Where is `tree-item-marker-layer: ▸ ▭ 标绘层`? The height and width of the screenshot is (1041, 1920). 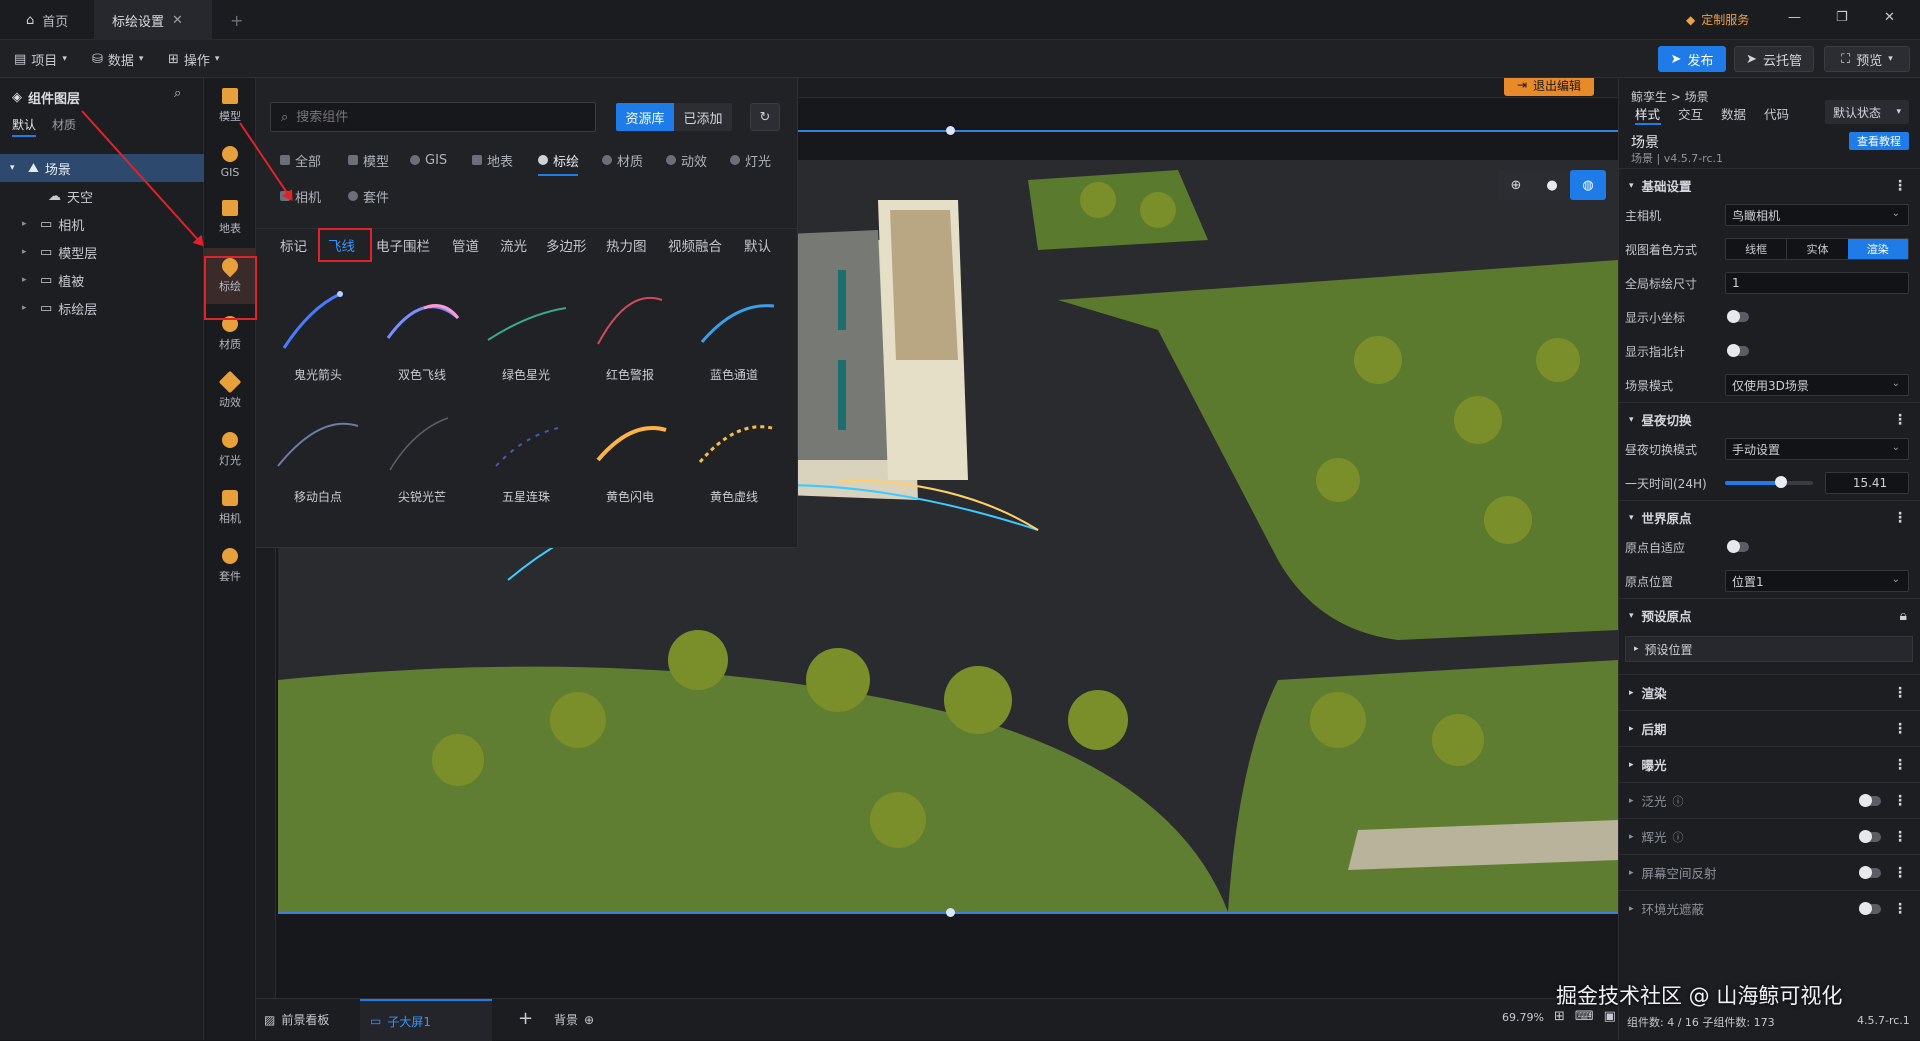
tree-item-marker-layer: ▸ ▭ 标绘层 is located at coordinates (102, 308).